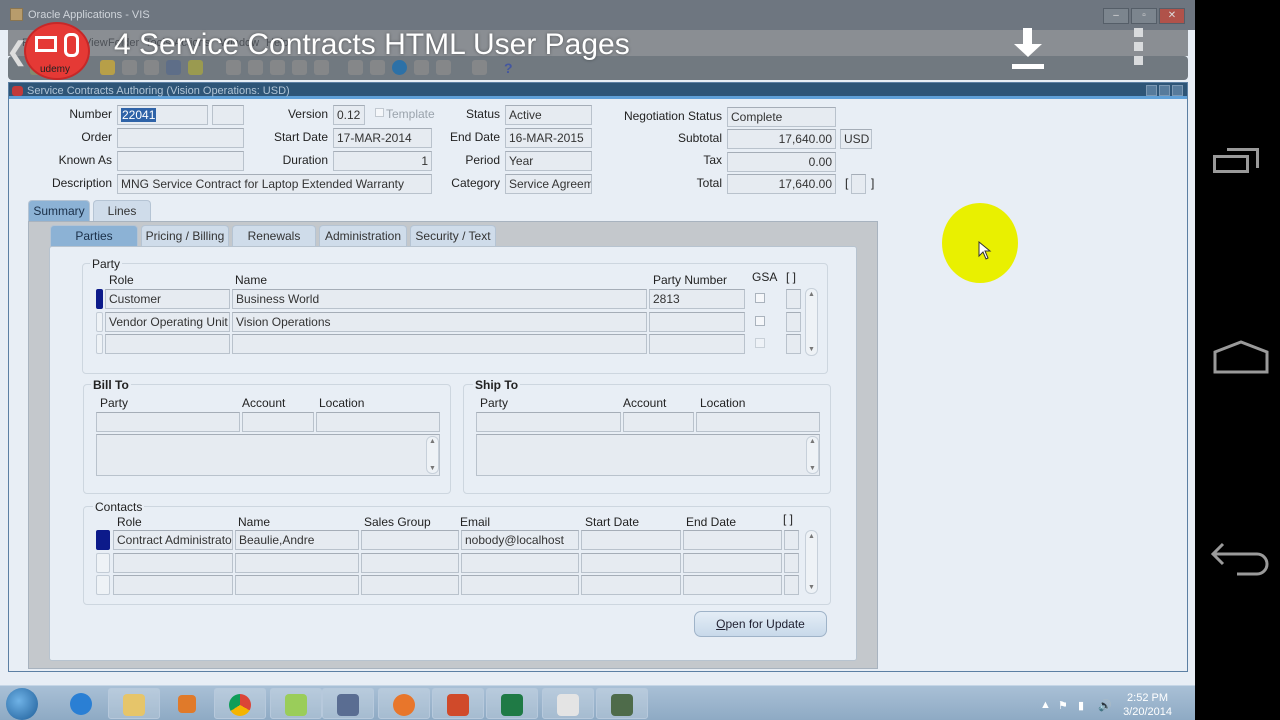 The width and height of the screenshot is (1280, 720). Describe the element at coordinates (168, 422) in the screenshot. I see `bill-to-party-field` at that location.